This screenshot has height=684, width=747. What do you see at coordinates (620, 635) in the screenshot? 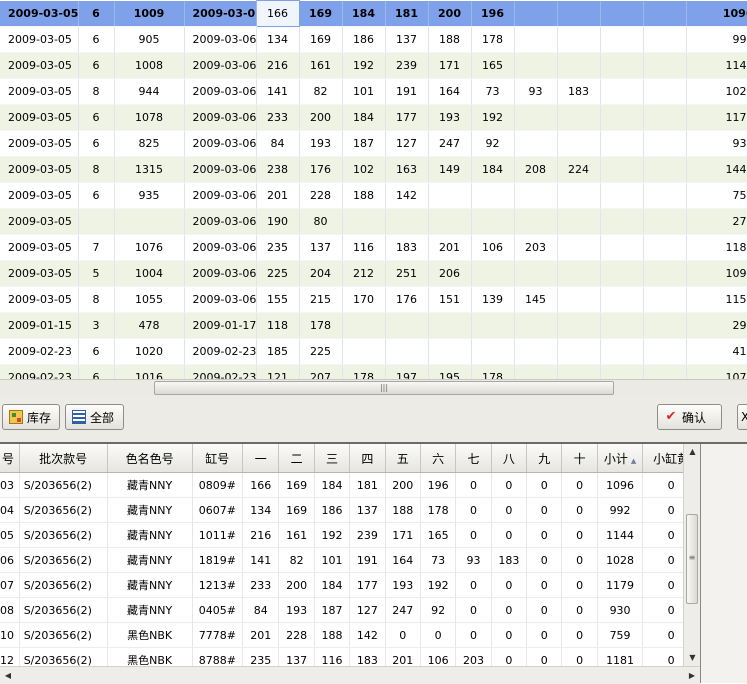
I see `table-cell: 759` at bounding box center [620, 635].